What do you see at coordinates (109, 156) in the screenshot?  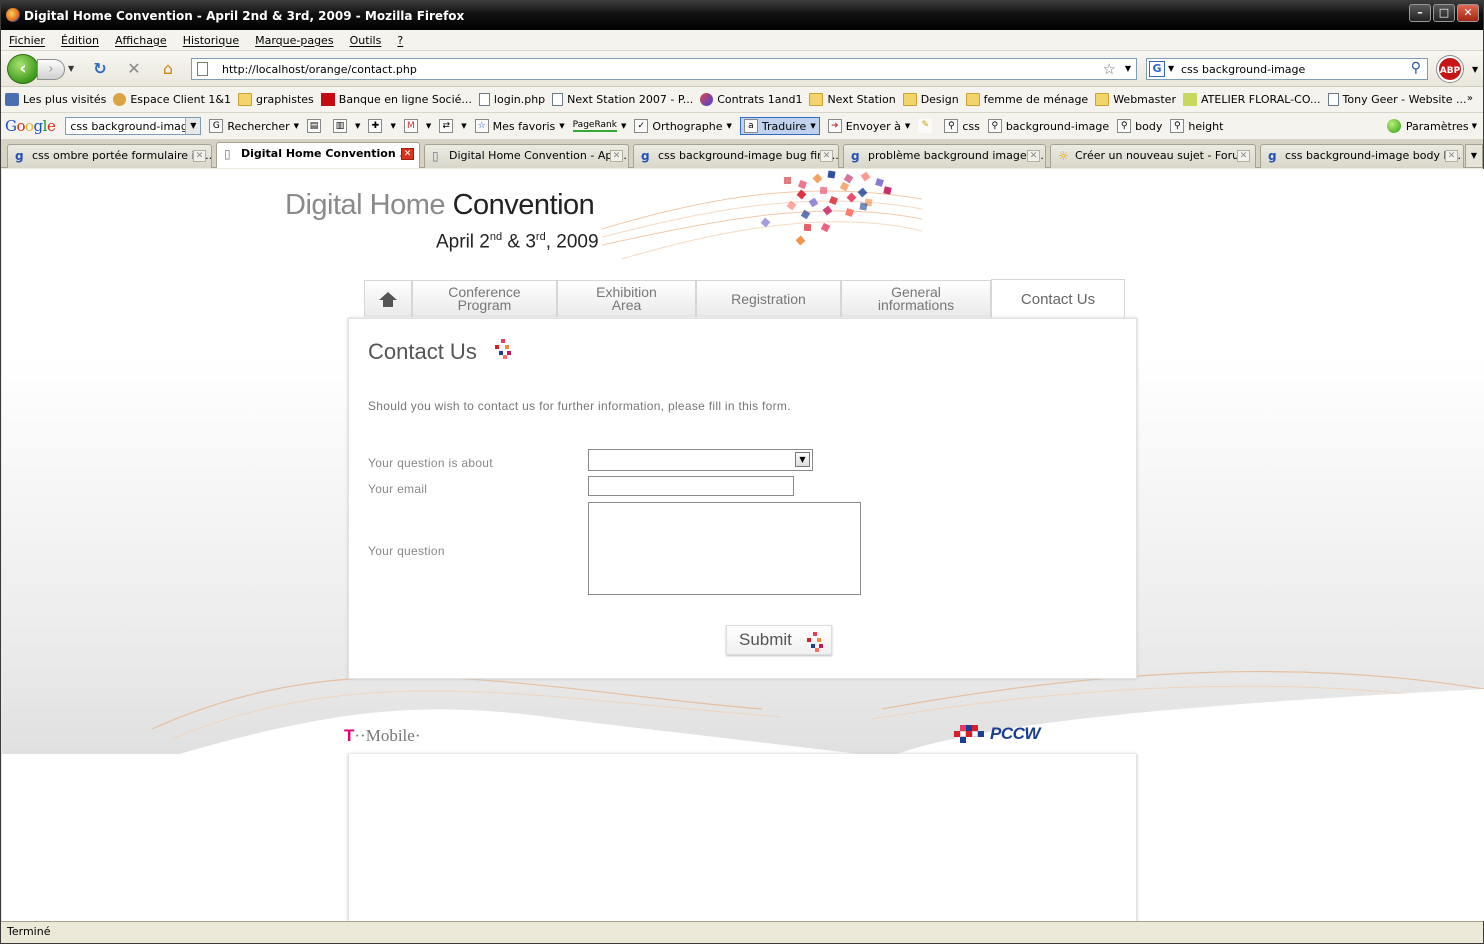 I see `browser-tab: g css ombre portée formulaire in... ✕` at bounding box center [109, 156].